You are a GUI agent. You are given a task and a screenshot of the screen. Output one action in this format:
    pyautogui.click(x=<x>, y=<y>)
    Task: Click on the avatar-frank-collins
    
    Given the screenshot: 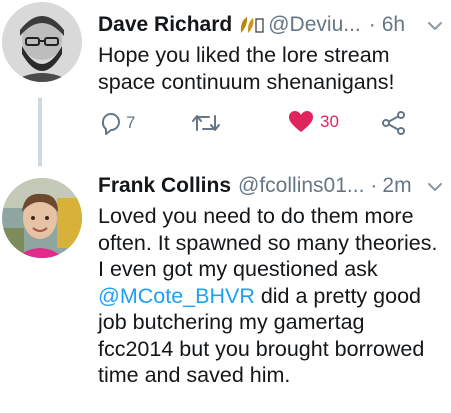 What is the action you would take?
    pyautogui.click(x=42, y=218)
    